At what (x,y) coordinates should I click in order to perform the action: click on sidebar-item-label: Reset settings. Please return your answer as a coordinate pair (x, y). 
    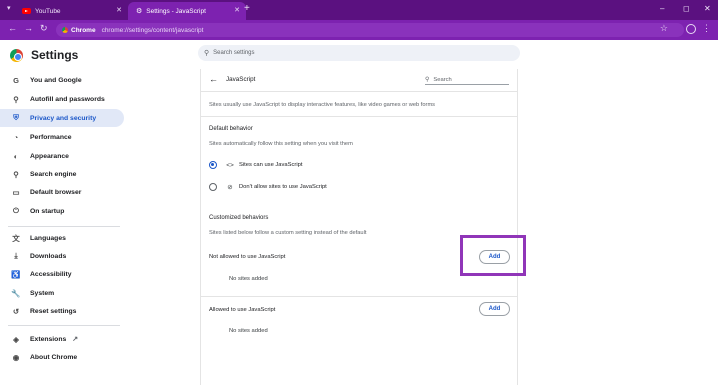
    Looking at the image, I should click on (53, 311).